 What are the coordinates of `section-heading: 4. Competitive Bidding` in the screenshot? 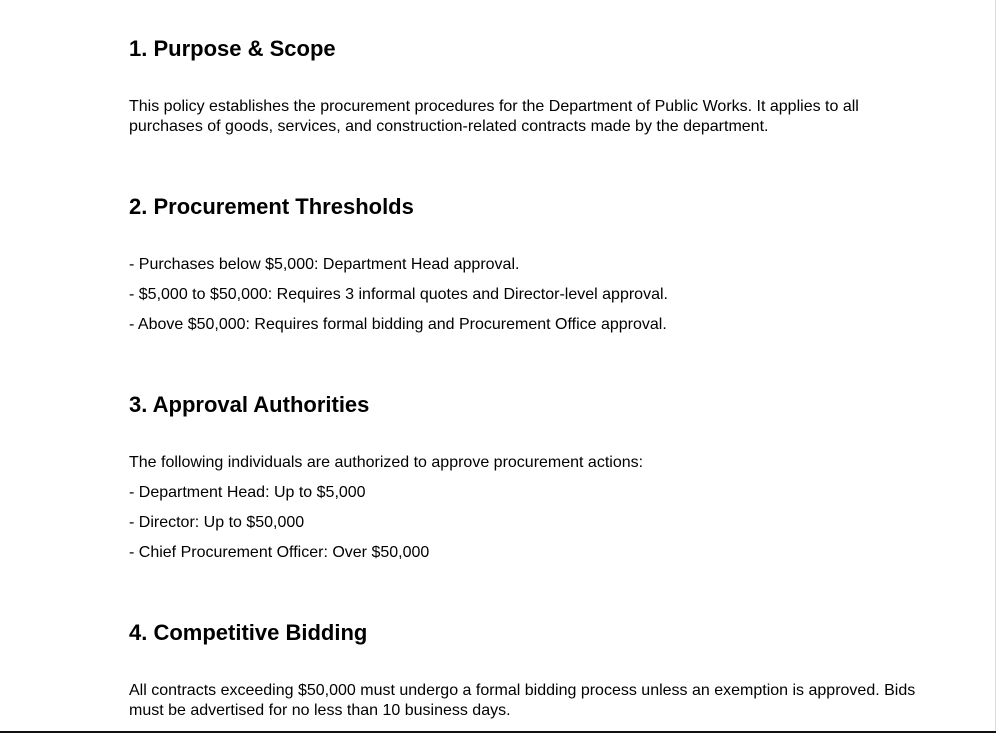 It's located at (248, 632).